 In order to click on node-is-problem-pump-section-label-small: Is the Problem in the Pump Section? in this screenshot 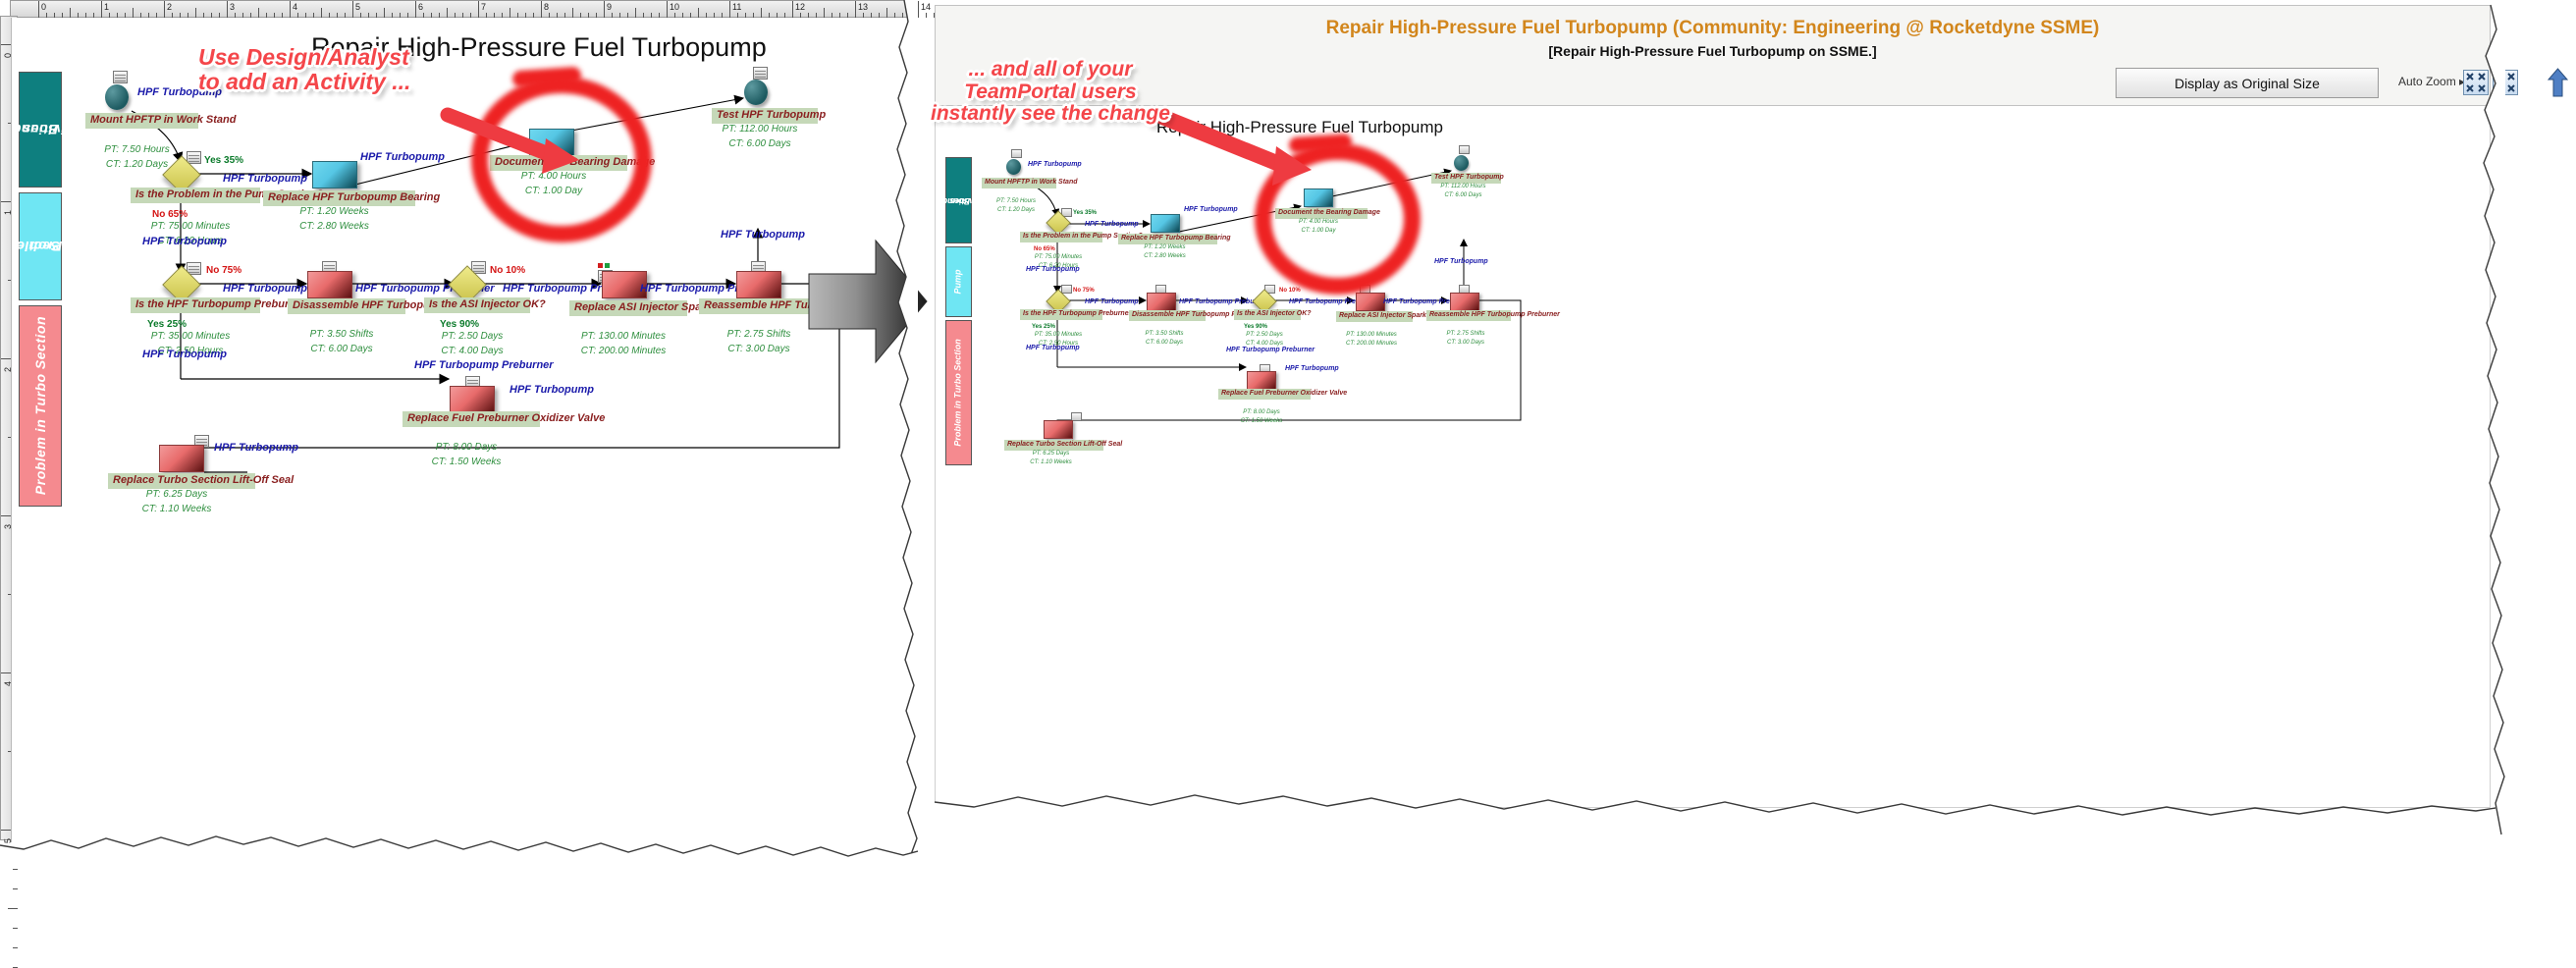, I will do `click(1081, 237)`.